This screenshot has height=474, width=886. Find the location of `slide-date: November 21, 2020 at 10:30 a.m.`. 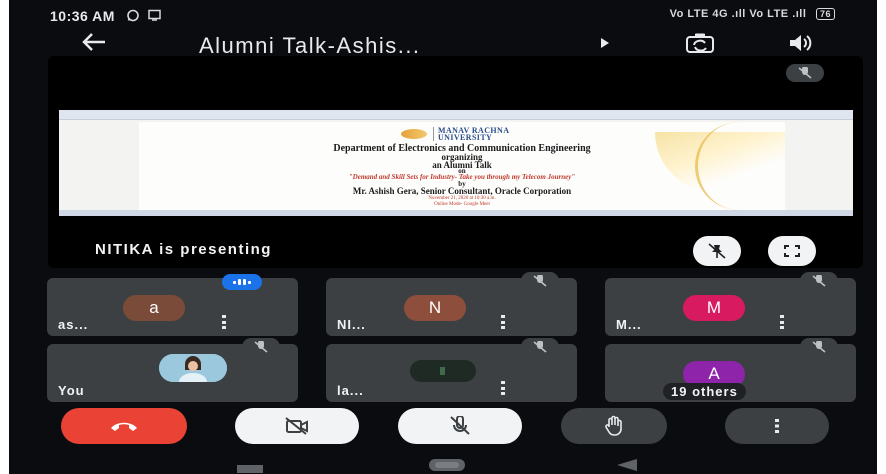

slide-date: November 21, 2020 at 10:30 a.m. is located at coordinates (462, 198).